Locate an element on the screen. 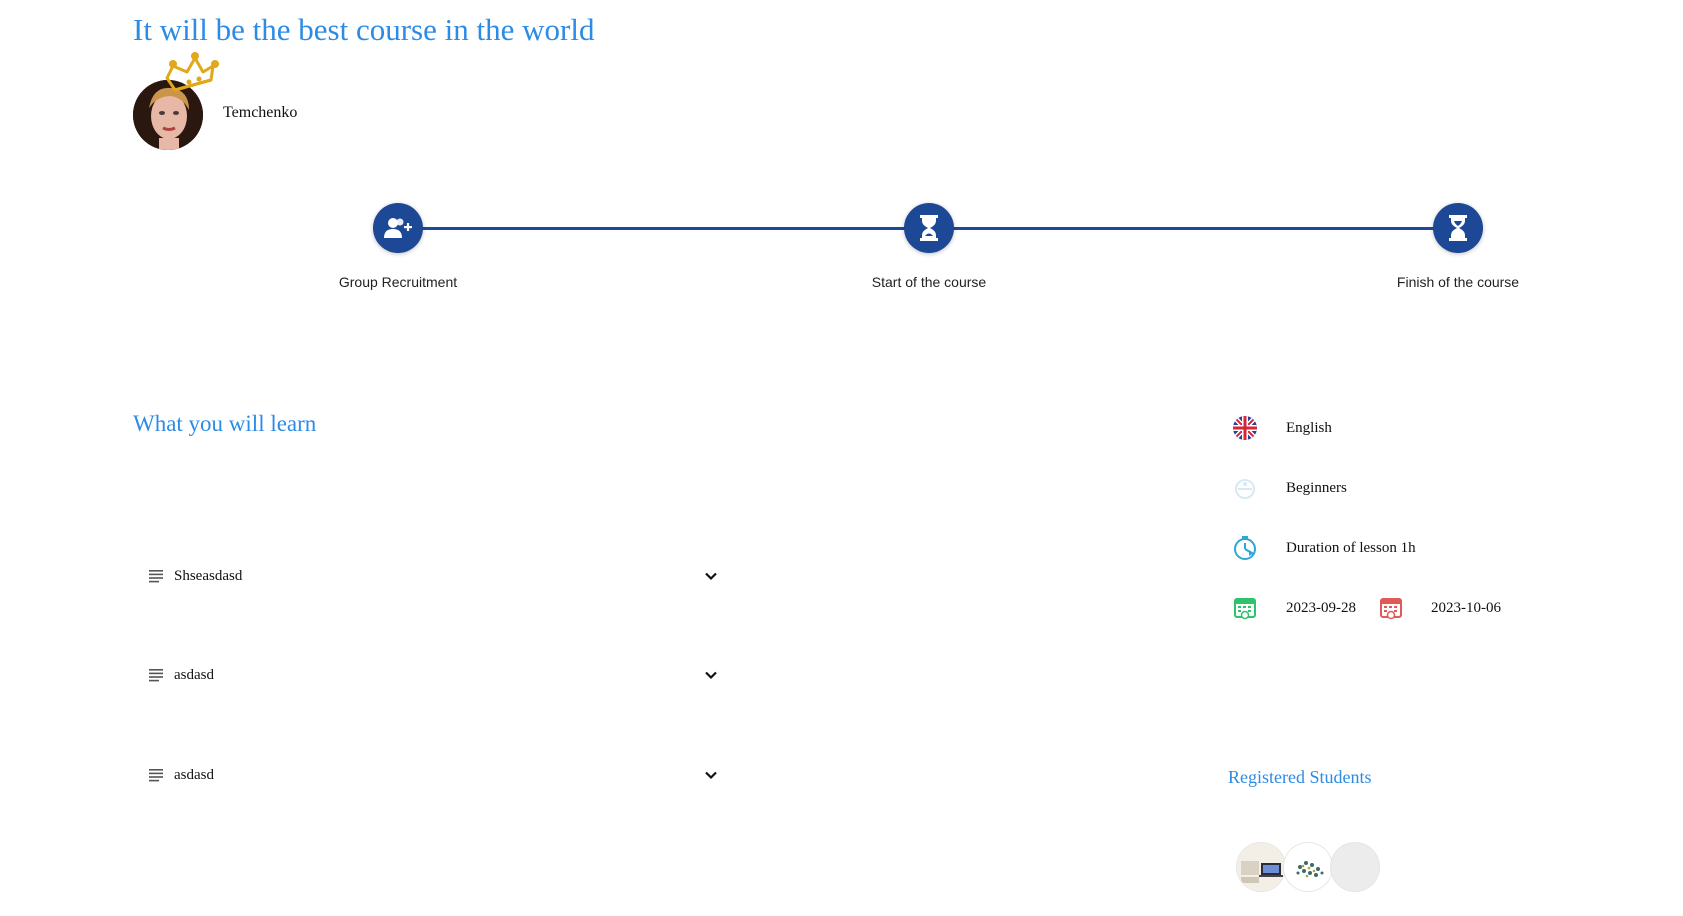  timeline-step-finish is located at coordinates (1458, 228).